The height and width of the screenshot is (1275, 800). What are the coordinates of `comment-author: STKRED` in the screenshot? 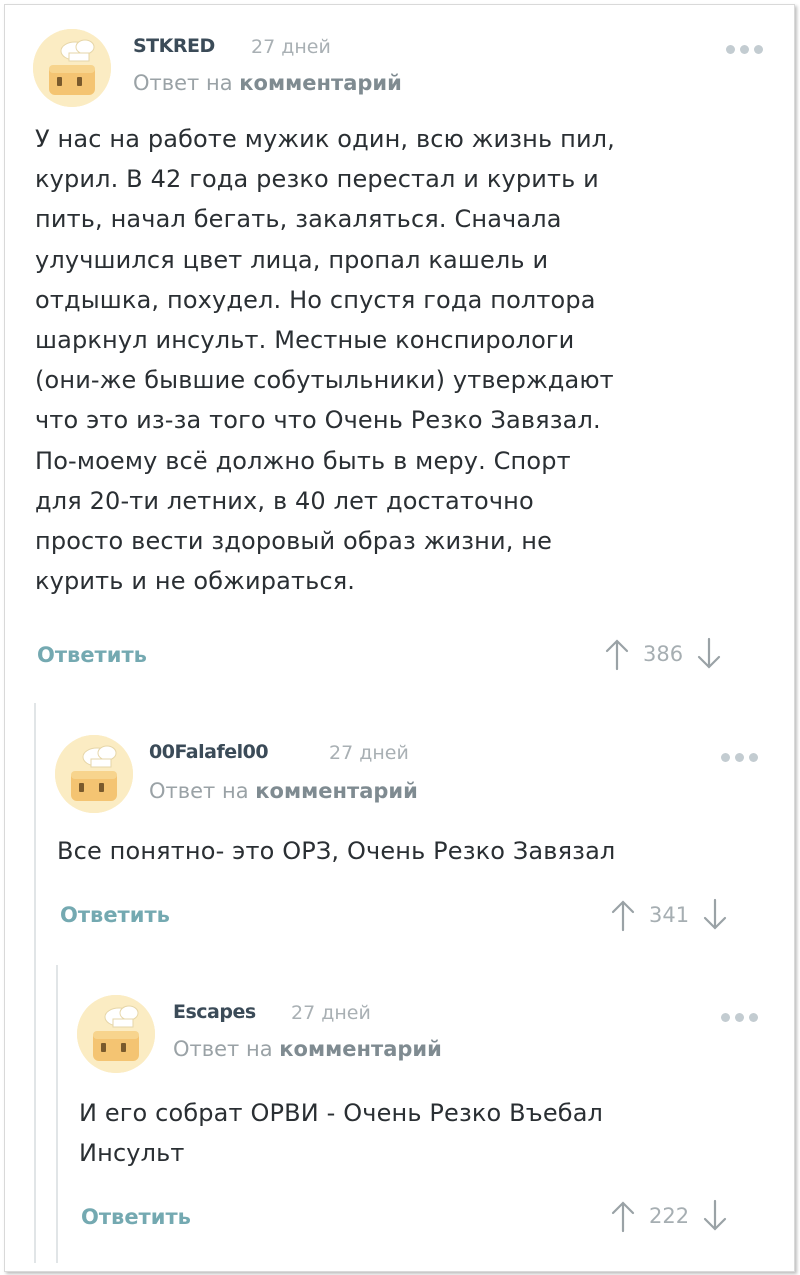 It's located at (174, 46).